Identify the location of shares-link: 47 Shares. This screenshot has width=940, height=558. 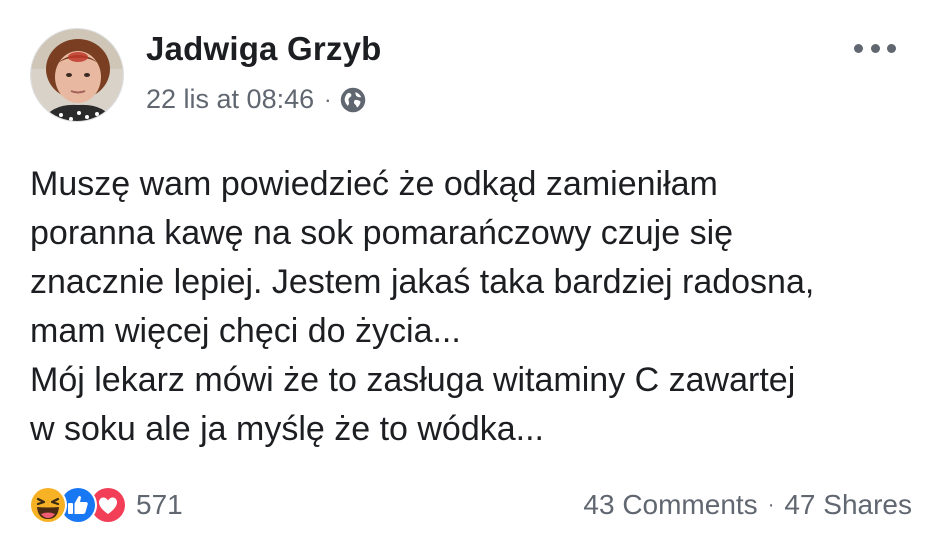
(848, 505).